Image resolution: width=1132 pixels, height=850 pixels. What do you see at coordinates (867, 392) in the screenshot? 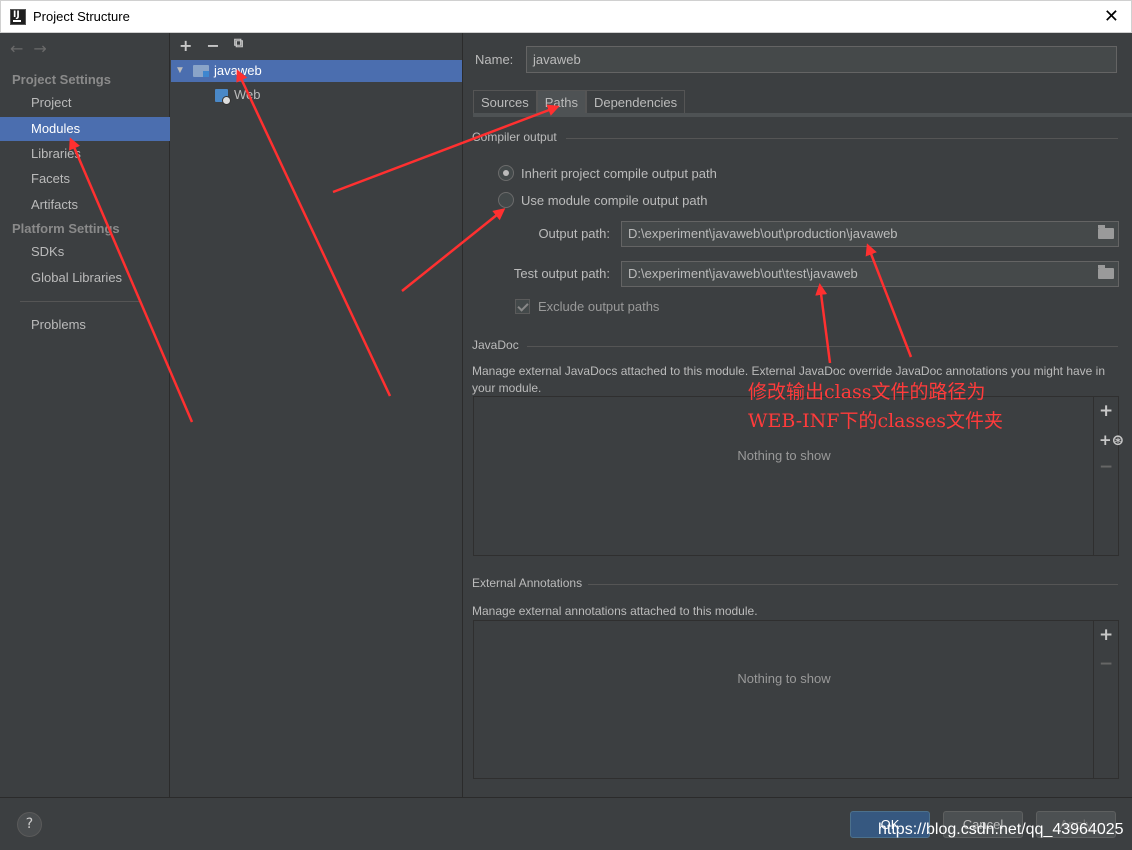
I see `annotation-line-1: 修改输出class文件的路径为` at bounding box center [867, 392].